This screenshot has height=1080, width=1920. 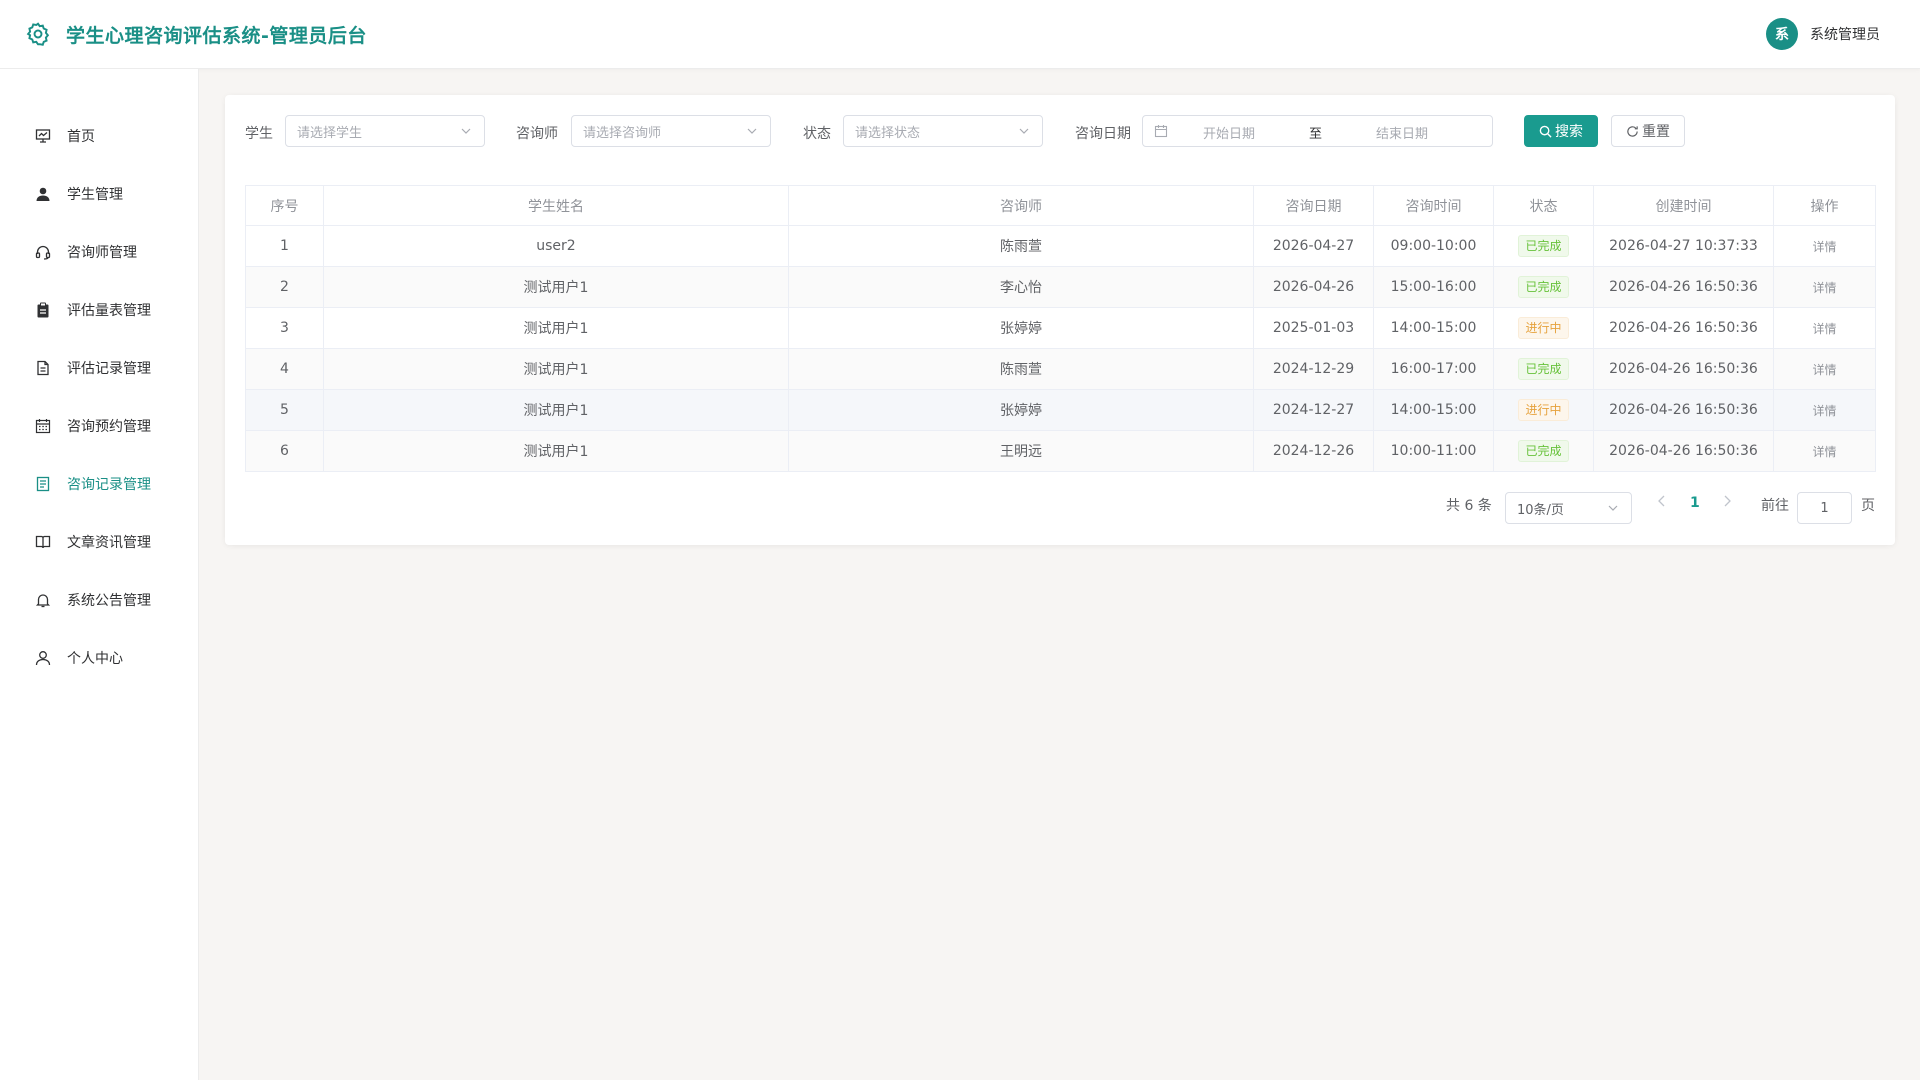 What do you see at coordinates (1313, 205) in the screenshot?
I see `column-header: 咨询日期` at bounding box center [1313, 205].